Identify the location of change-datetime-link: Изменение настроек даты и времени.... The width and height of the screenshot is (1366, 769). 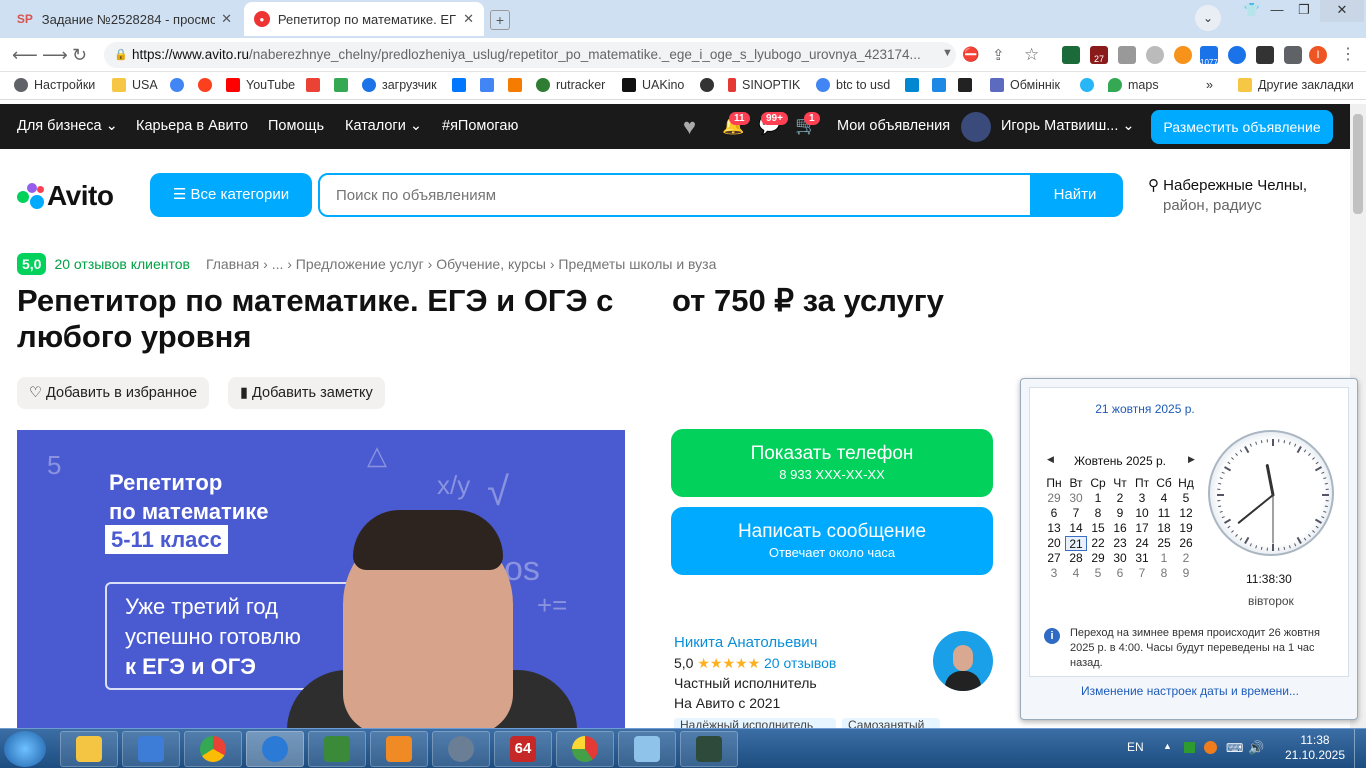
(1190, 691).